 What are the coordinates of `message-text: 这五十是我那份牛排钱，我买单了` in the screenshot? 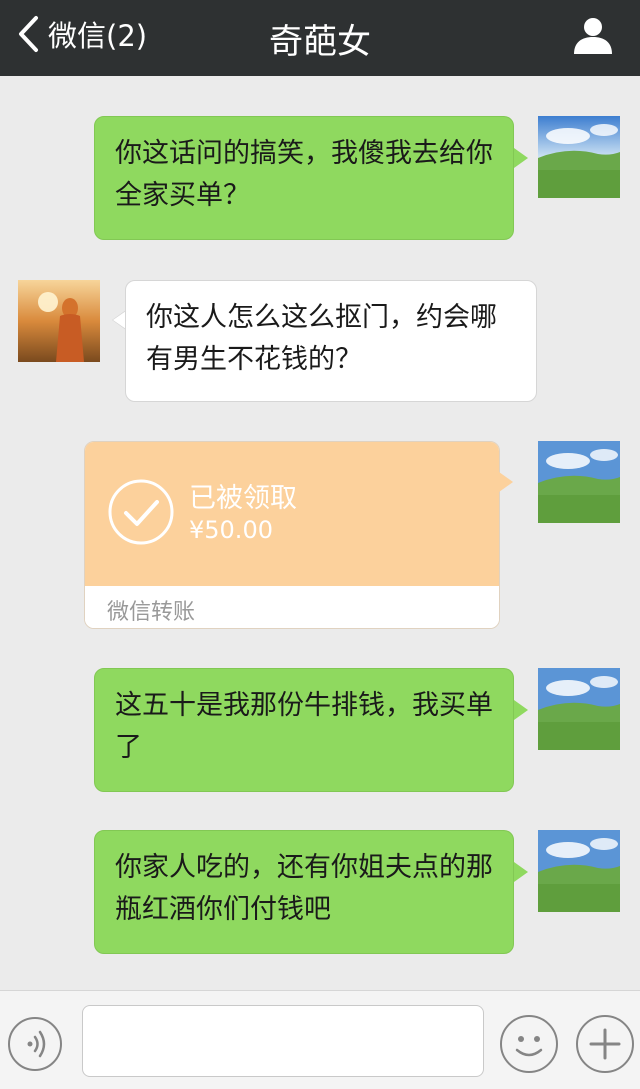 It's located at (304, 726).